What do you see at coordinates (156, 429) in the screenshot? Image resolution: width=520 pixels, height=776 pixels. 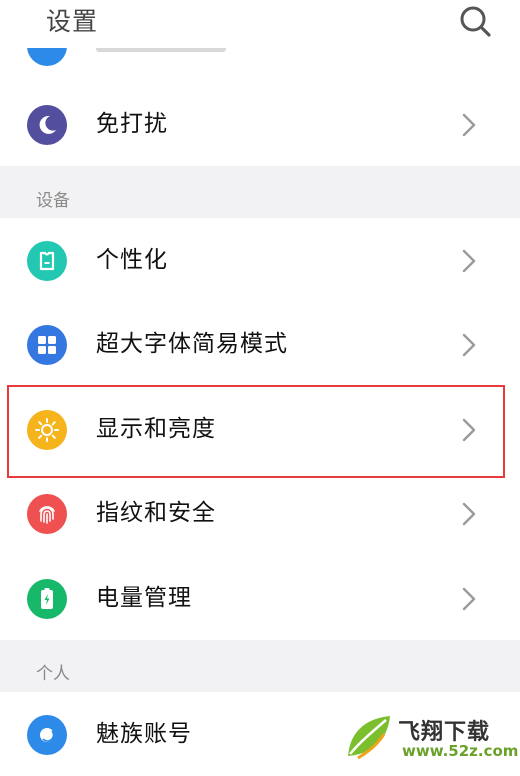 I see `list-item-label: 显示和亮度` at bounding box center [156, 429].